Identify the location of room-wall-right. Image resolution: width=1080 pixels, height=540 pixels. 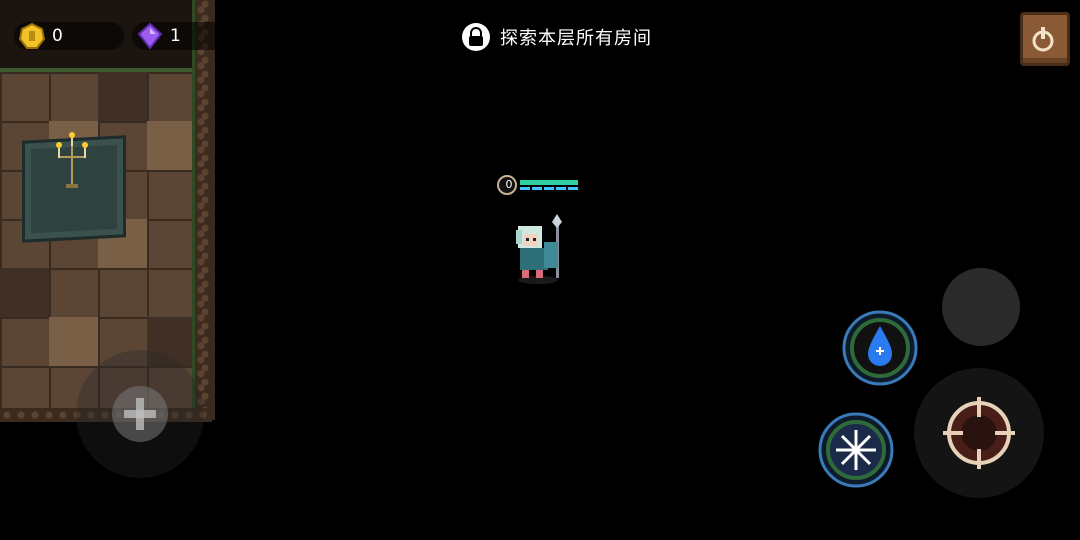
(203, 210).